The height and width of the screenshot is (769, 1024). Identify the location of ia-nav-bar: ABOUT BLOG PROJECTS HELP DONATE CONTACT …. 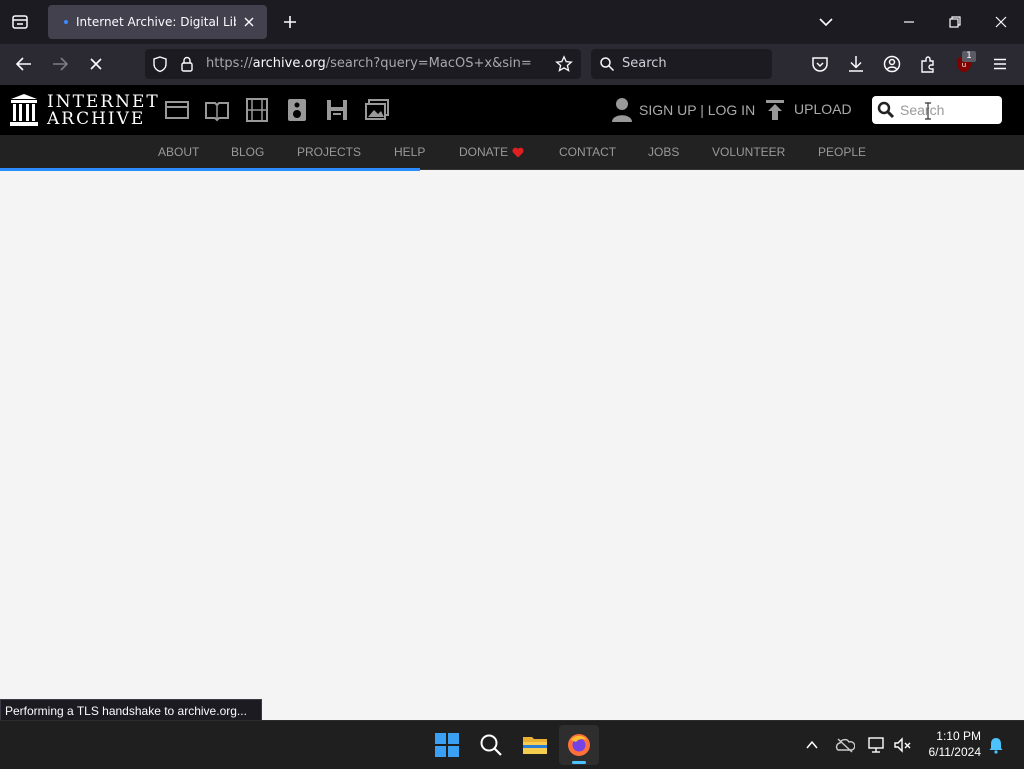
(512, 152).